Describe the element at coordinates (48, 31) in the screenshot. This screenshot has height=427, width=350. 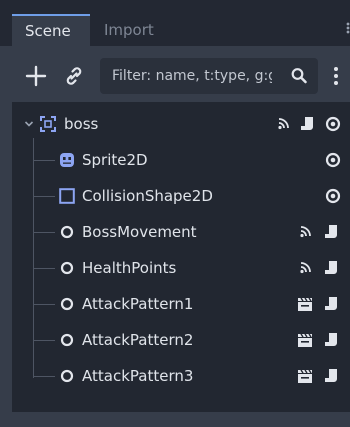
I see `tab-scene-label: Scene` at that location.